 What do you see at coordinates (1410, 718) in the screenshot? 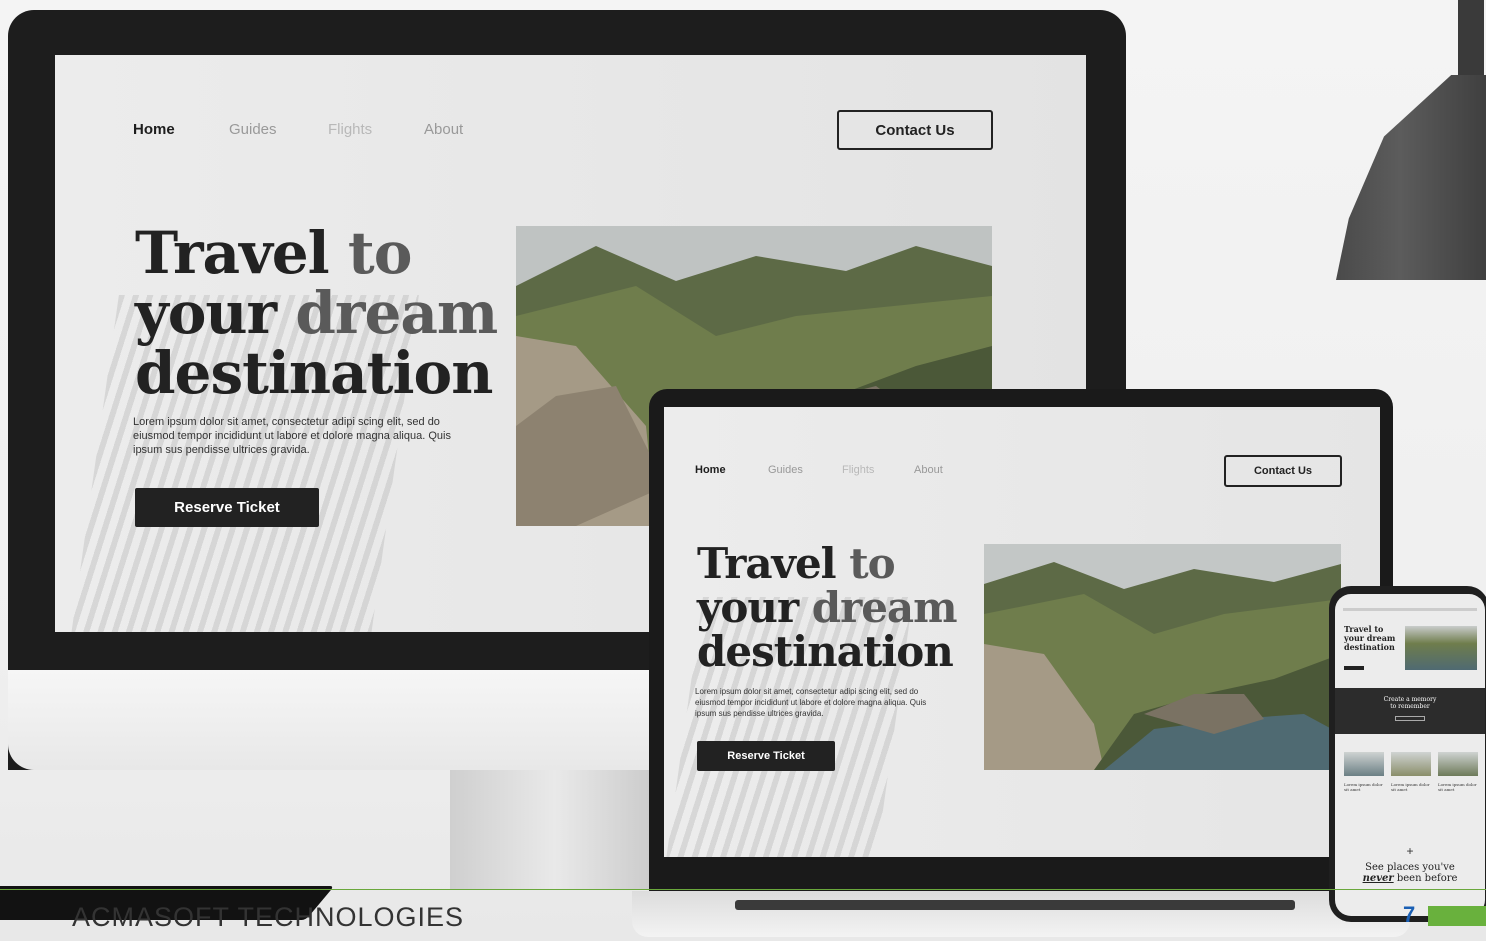
I see `phone-banner-button` at bounding box center [1410, 718].